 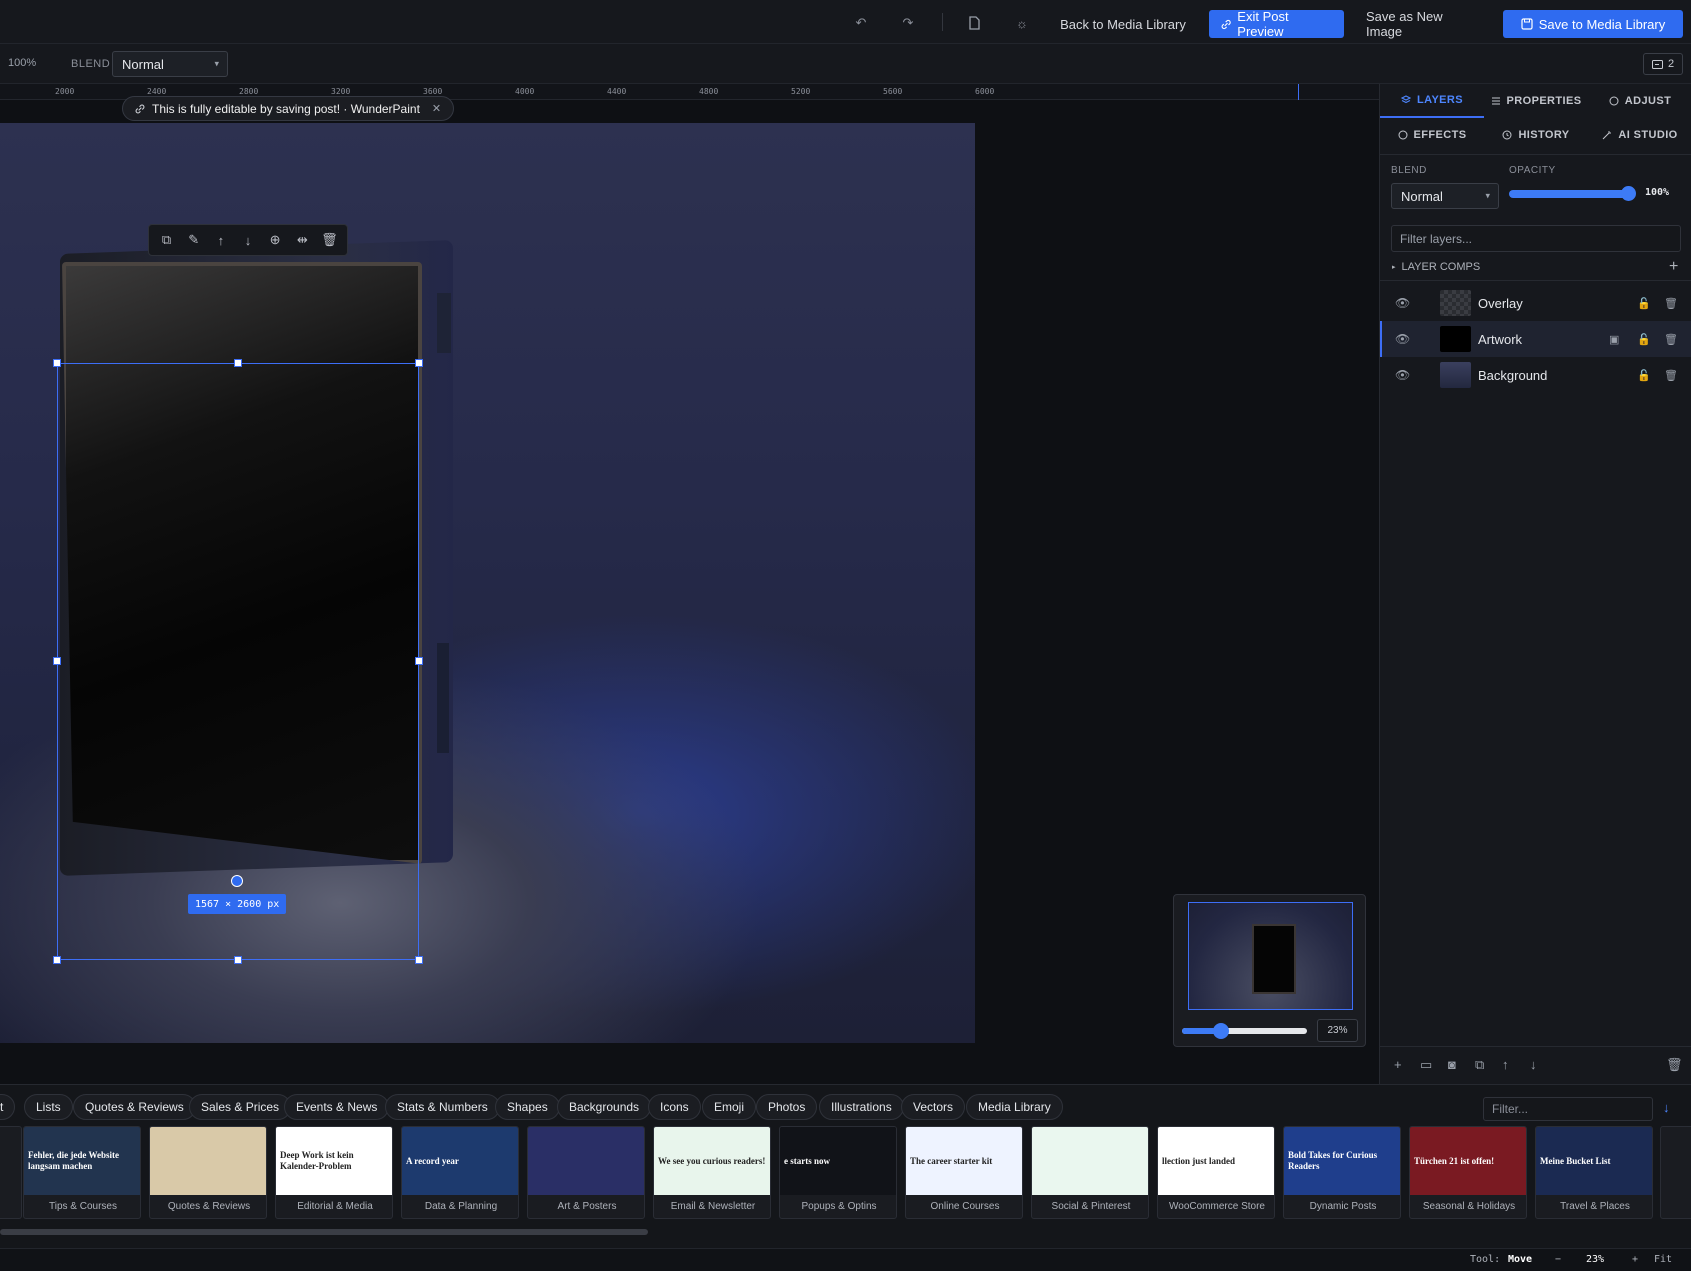 I want to click on save-to-media-library-button: Save to Media Library, so click(x=1593, y=24).